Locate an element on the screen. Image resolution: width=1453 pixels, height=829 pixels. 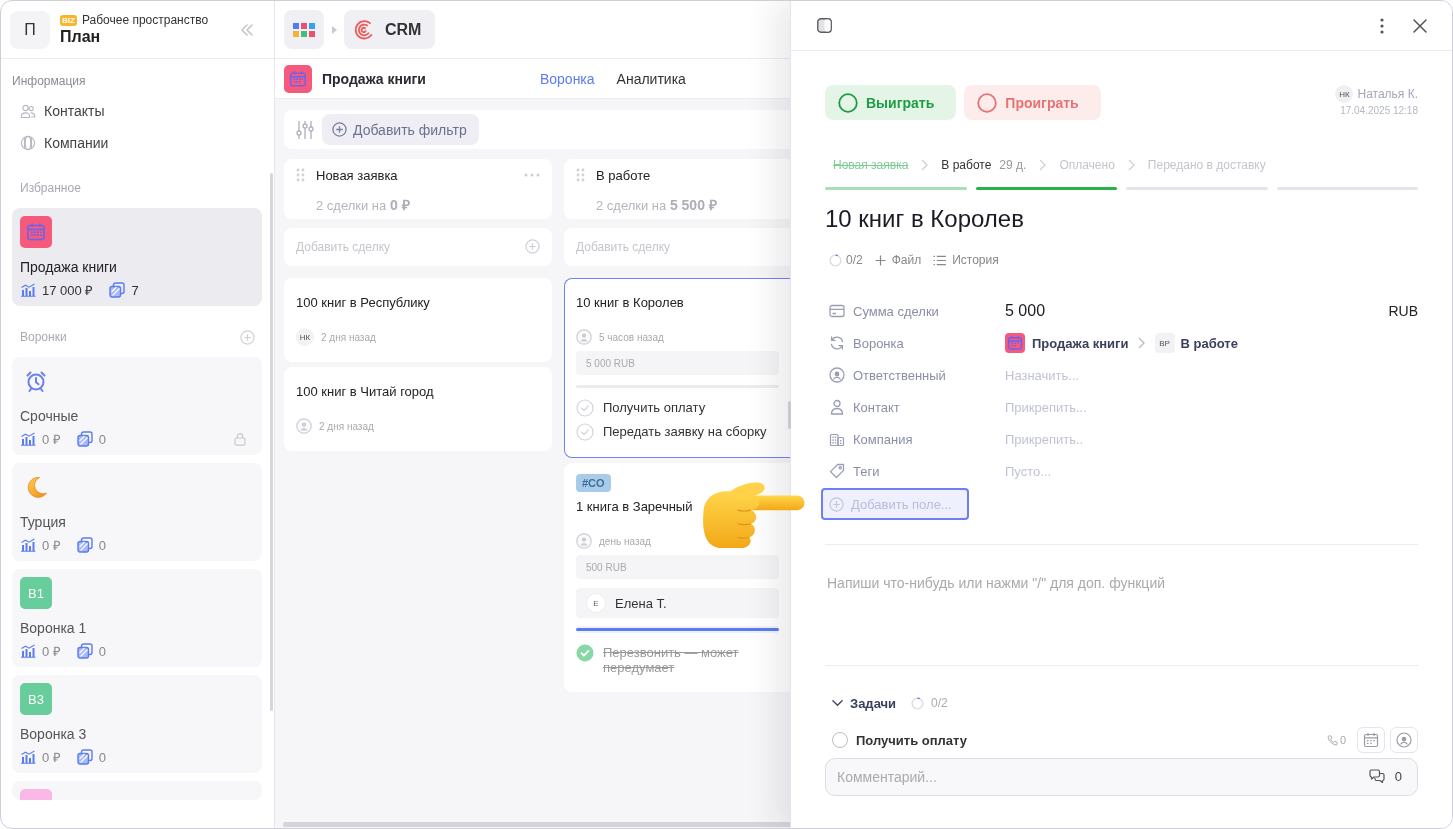
spiral-logo-icon is located at coordinates (364, 29).